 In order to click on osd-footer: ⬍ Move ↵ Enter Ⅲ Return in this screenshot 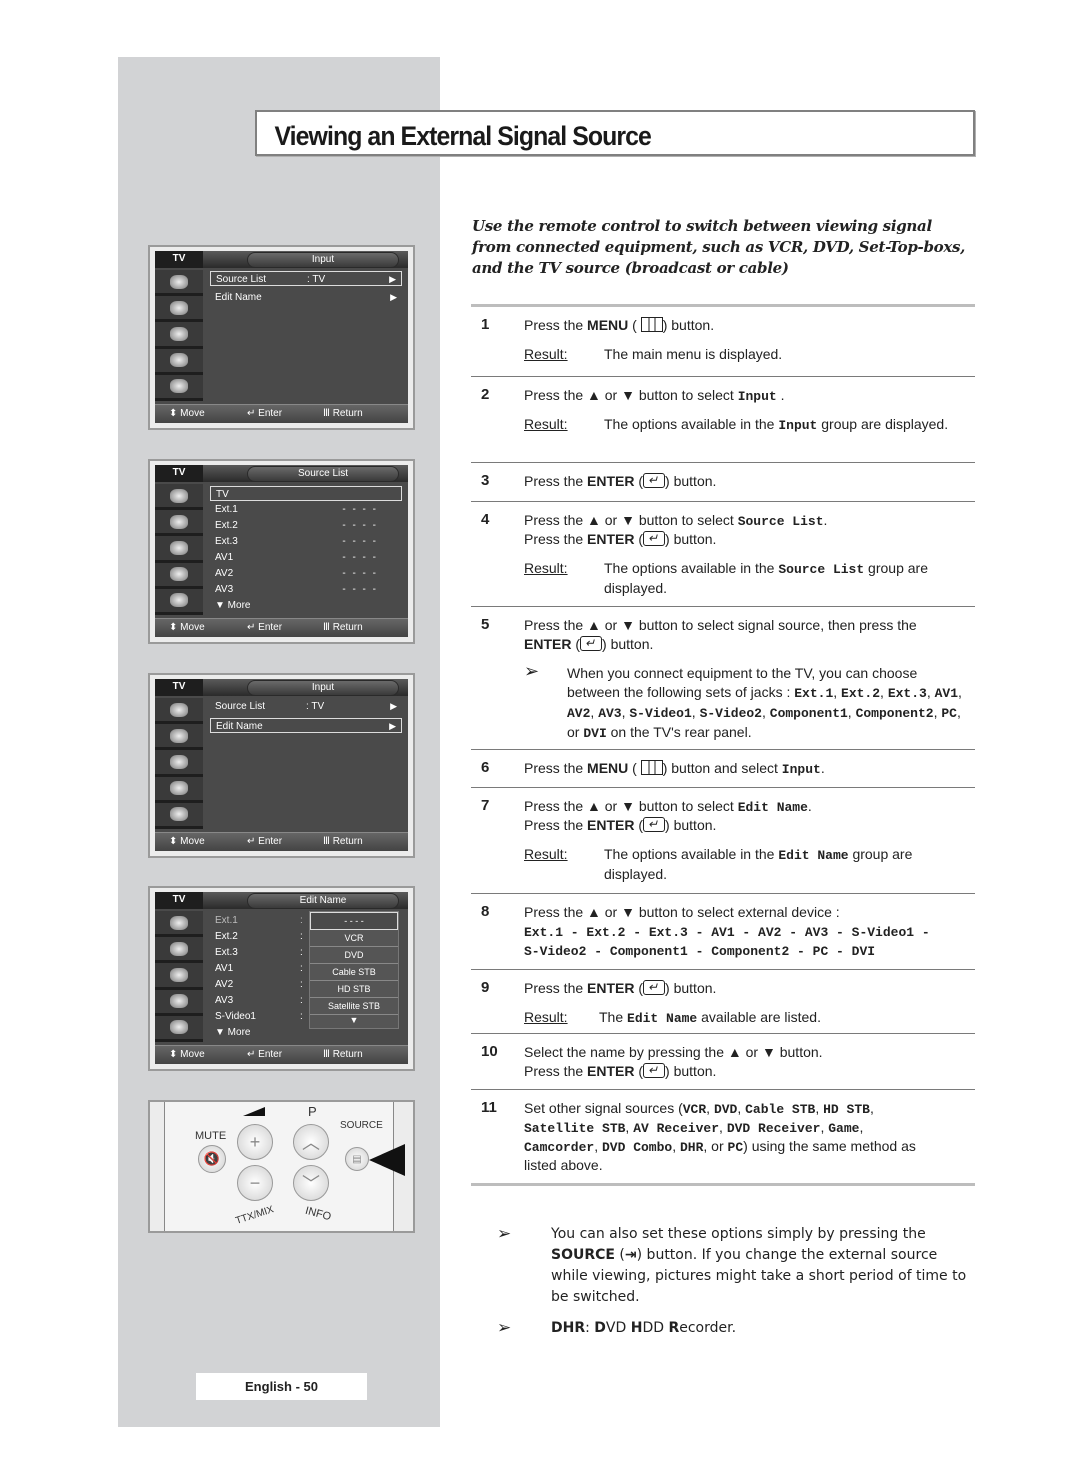, I will do `click(281, 413)`.